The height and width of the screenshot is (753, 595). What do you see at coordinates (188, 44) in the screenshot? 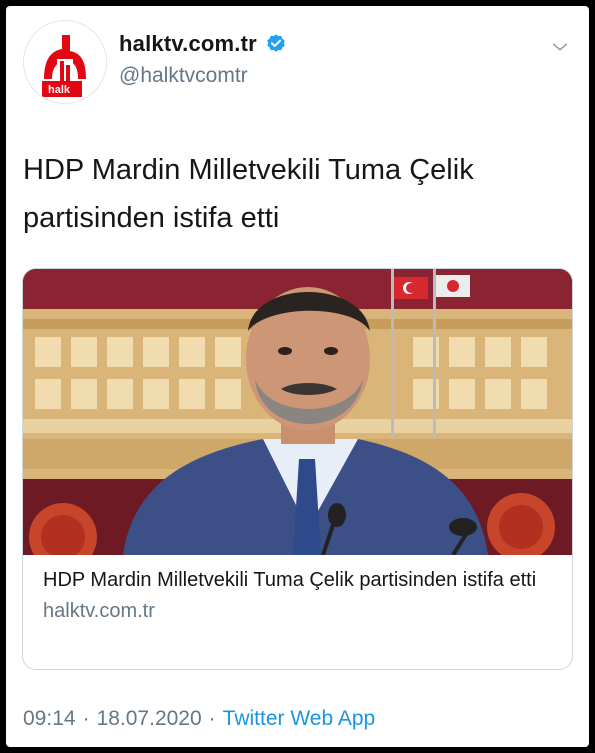
I see `display-name: halktv.com.tr` at bounding box center [188, 44].